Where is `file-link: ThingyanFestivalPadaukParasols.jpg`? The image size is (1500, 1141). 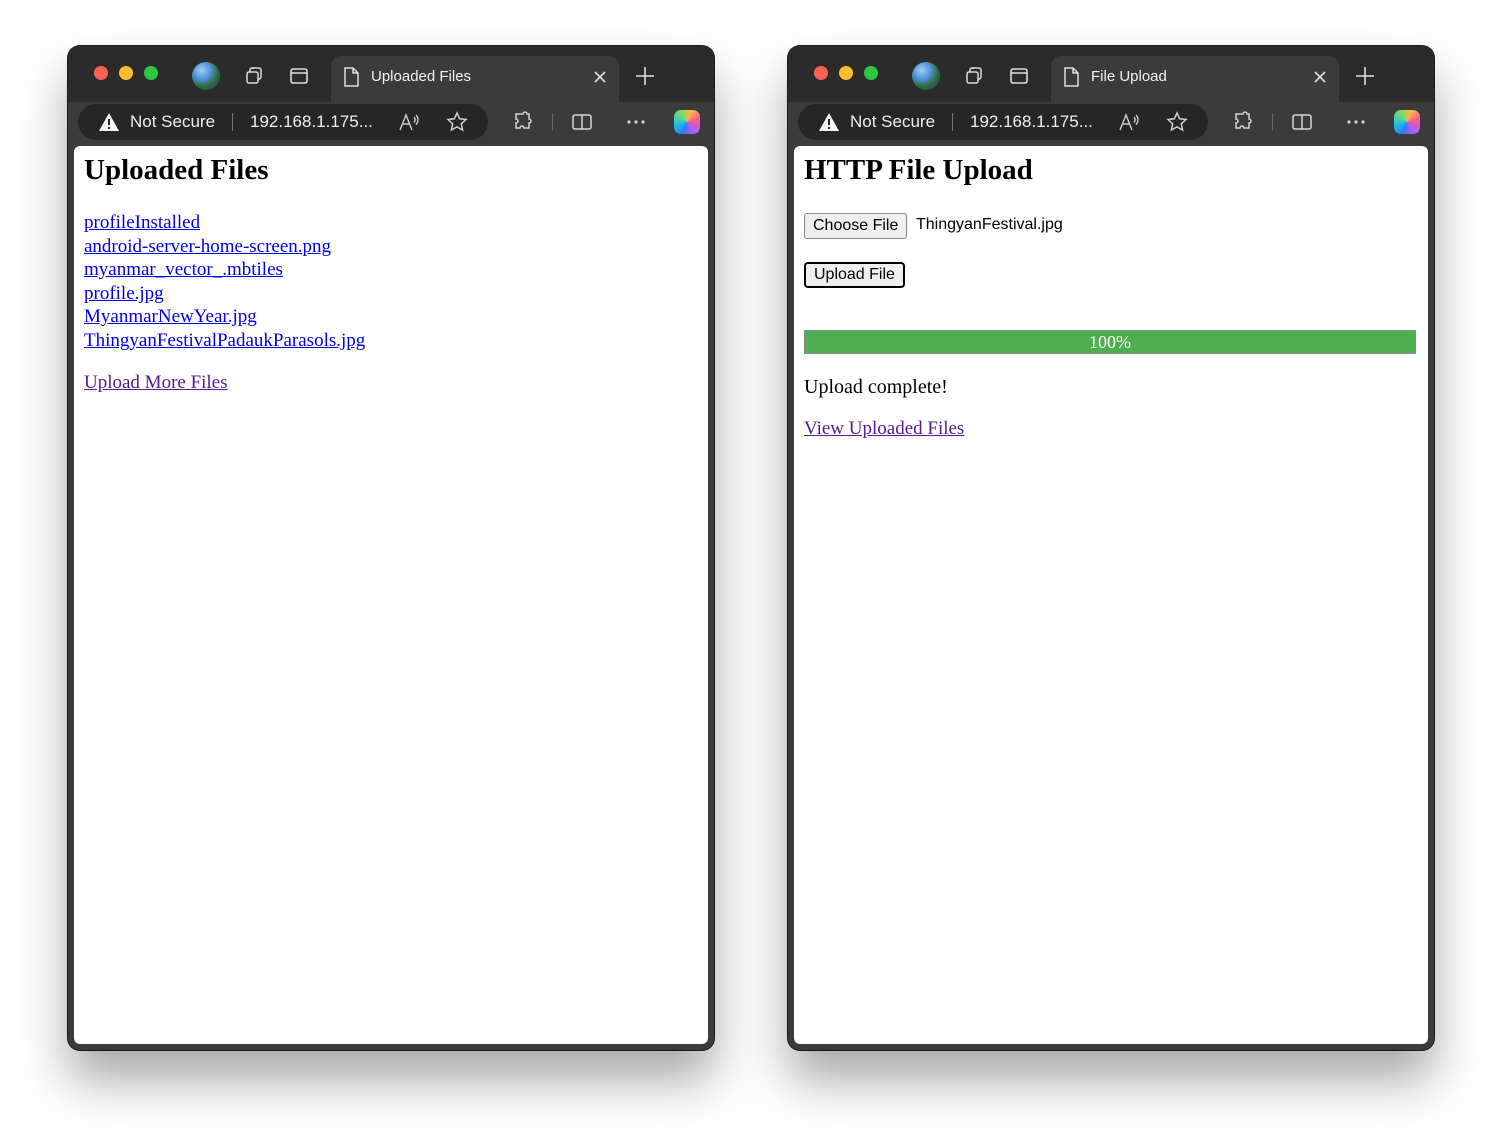 file-link: ThingyanFestivalPadaukParasols.jpg is located at coordinates (224, 340).